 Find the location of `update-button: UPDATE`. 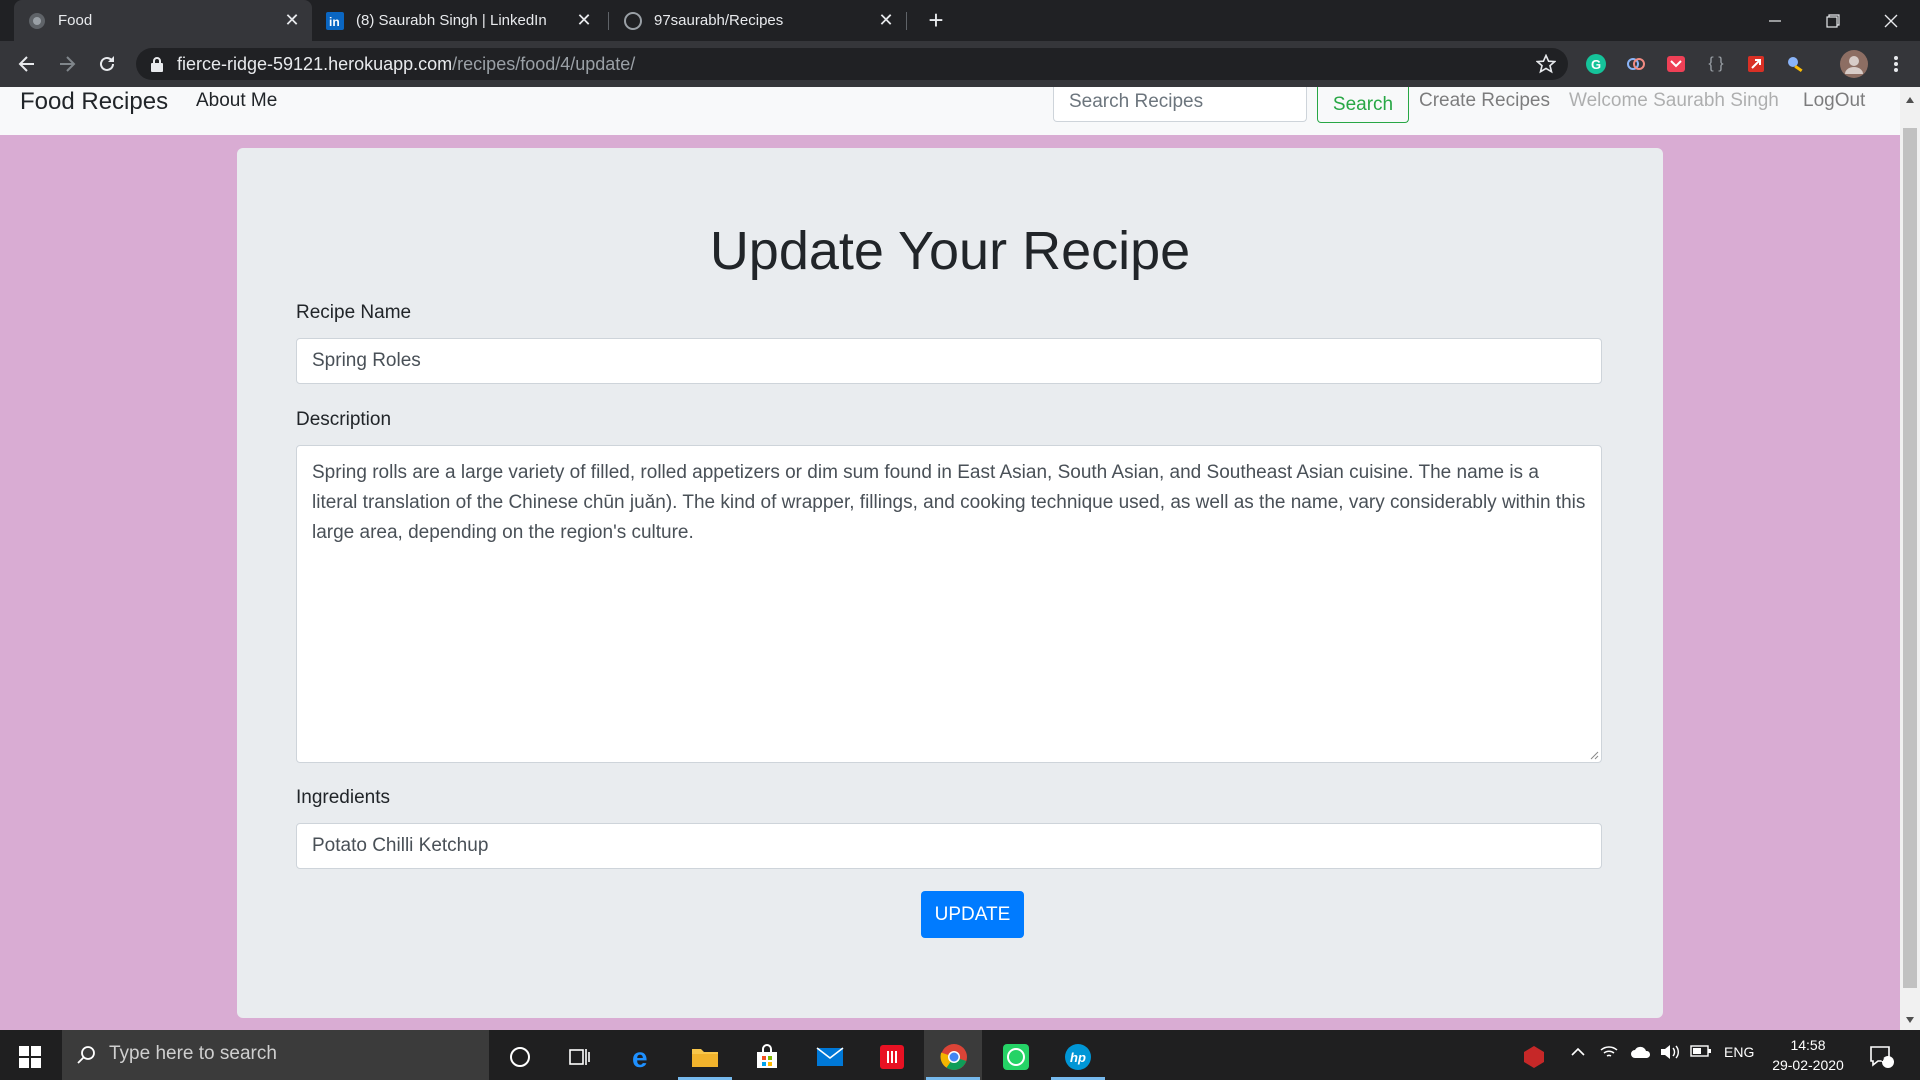

update-button: UPDATE is located at coordinates (972, 914).